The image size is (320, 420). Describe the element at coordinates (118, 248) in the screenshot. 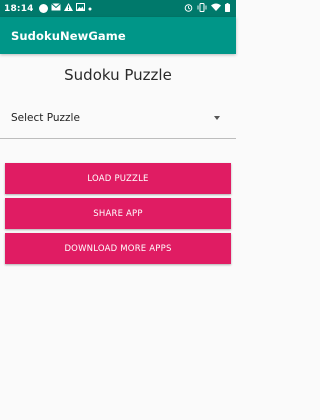

I see `download-more-apps-button: DOWNLOAD MORE APPS` at that location.